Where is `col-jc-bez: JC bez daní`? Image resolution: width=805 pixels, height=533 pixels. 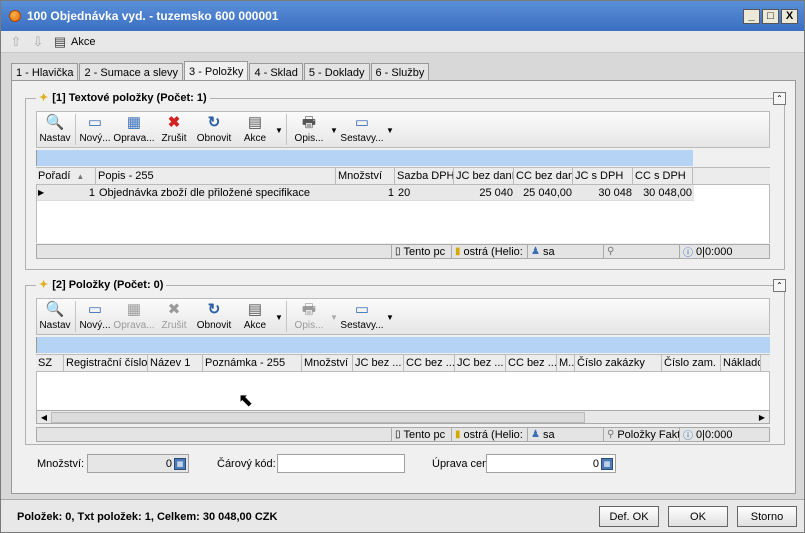
col-jc-bez: JC bez daní is located at coordinates (484, 176).